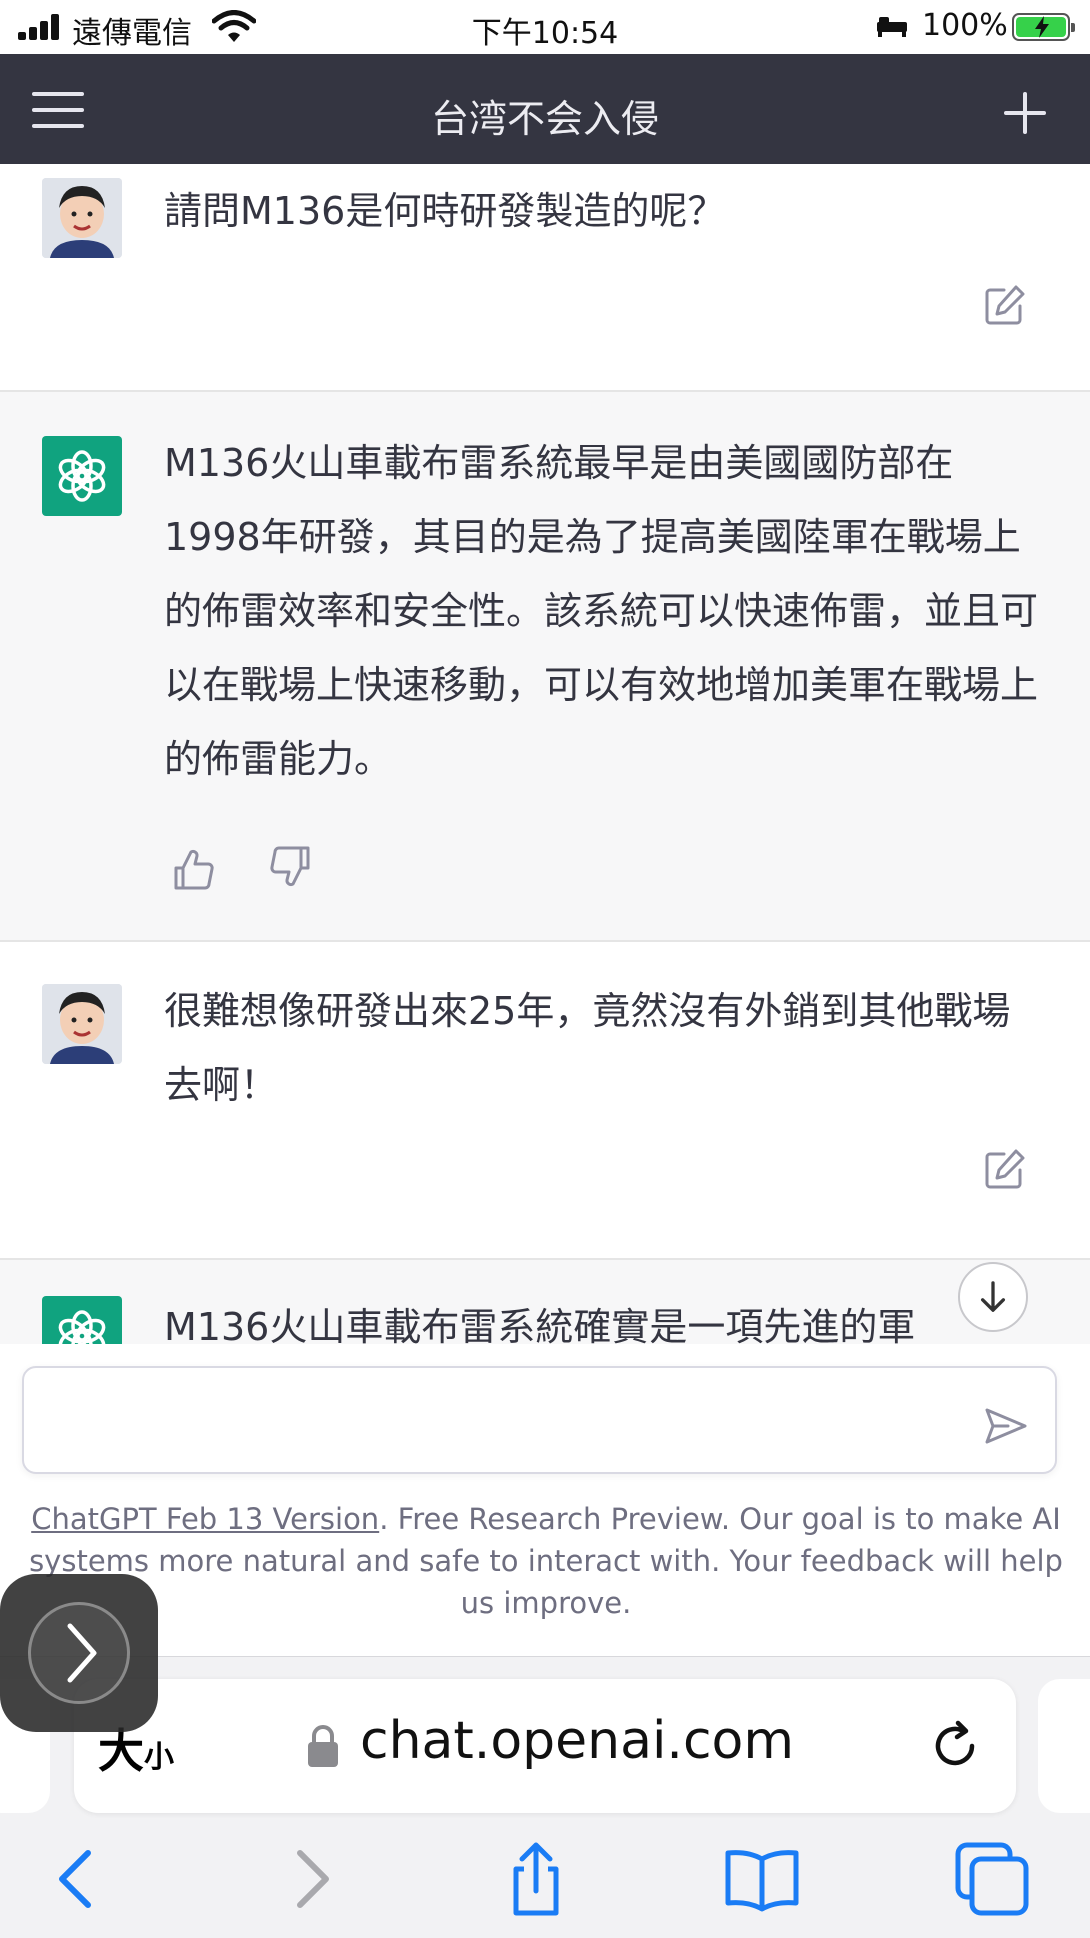 The image size is (1090, 1938). Describe the element at coordinates (323, 1746) in the screenshot. I see `lock-icon` at that location.